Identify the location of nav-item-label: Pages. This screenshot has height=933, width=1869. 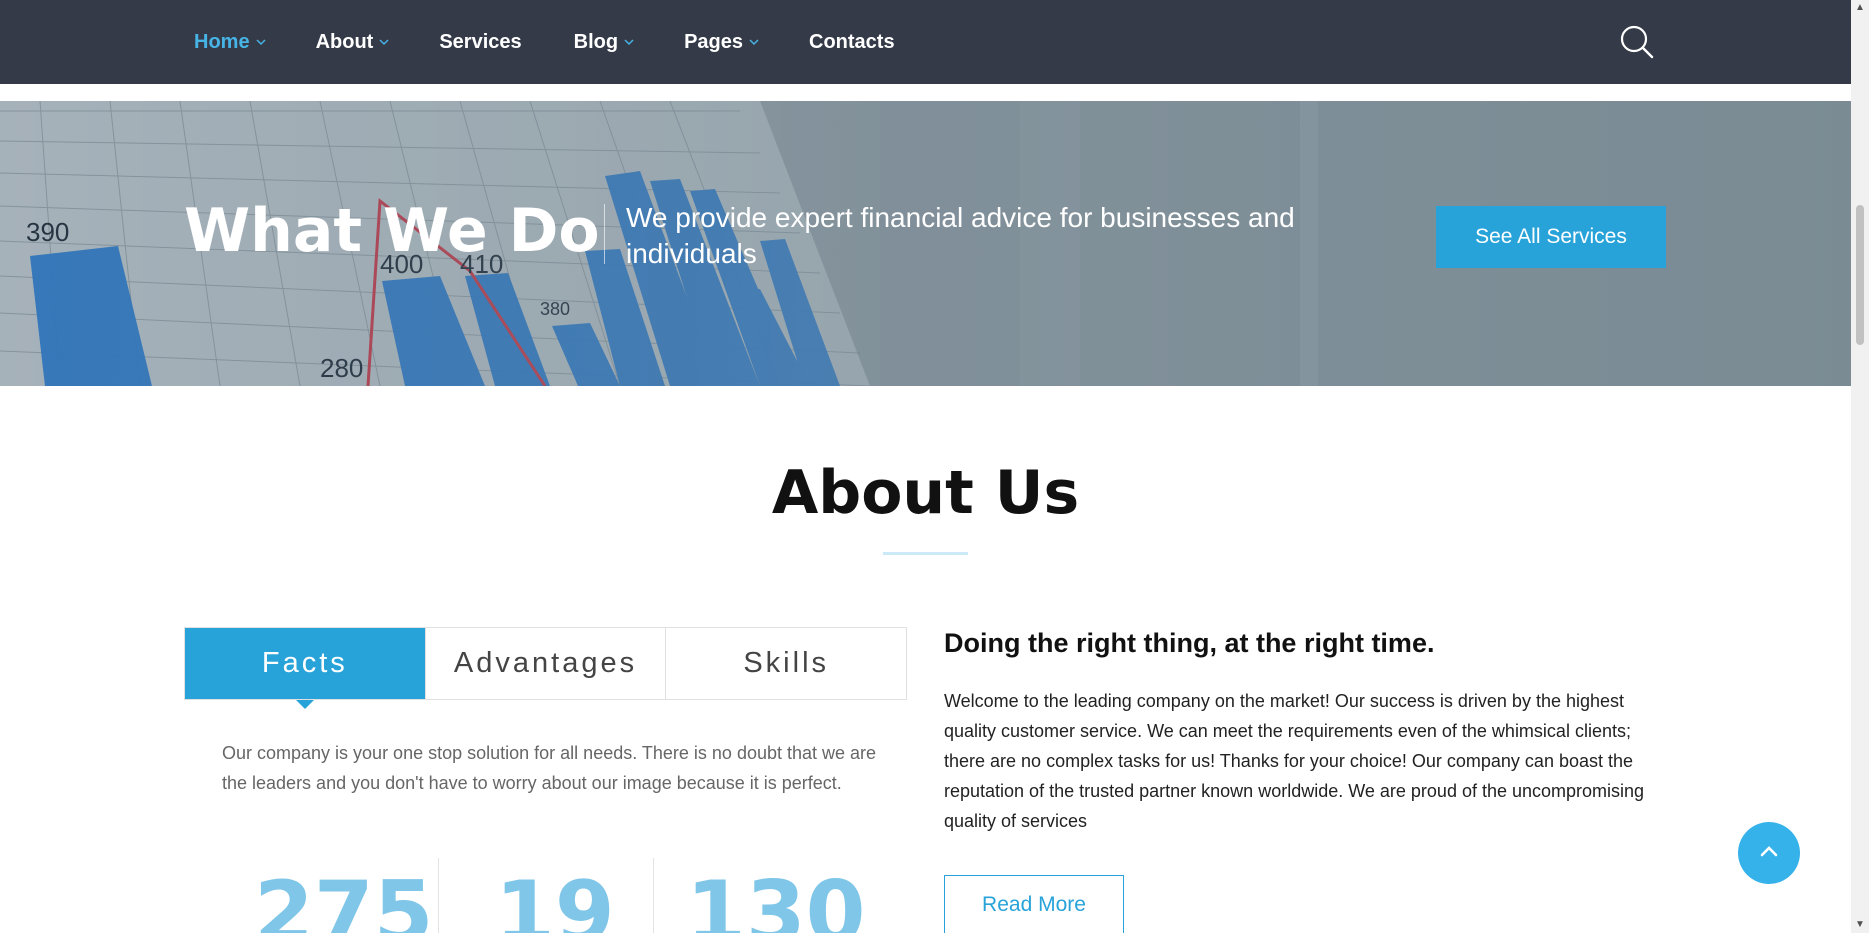
(714, 41).